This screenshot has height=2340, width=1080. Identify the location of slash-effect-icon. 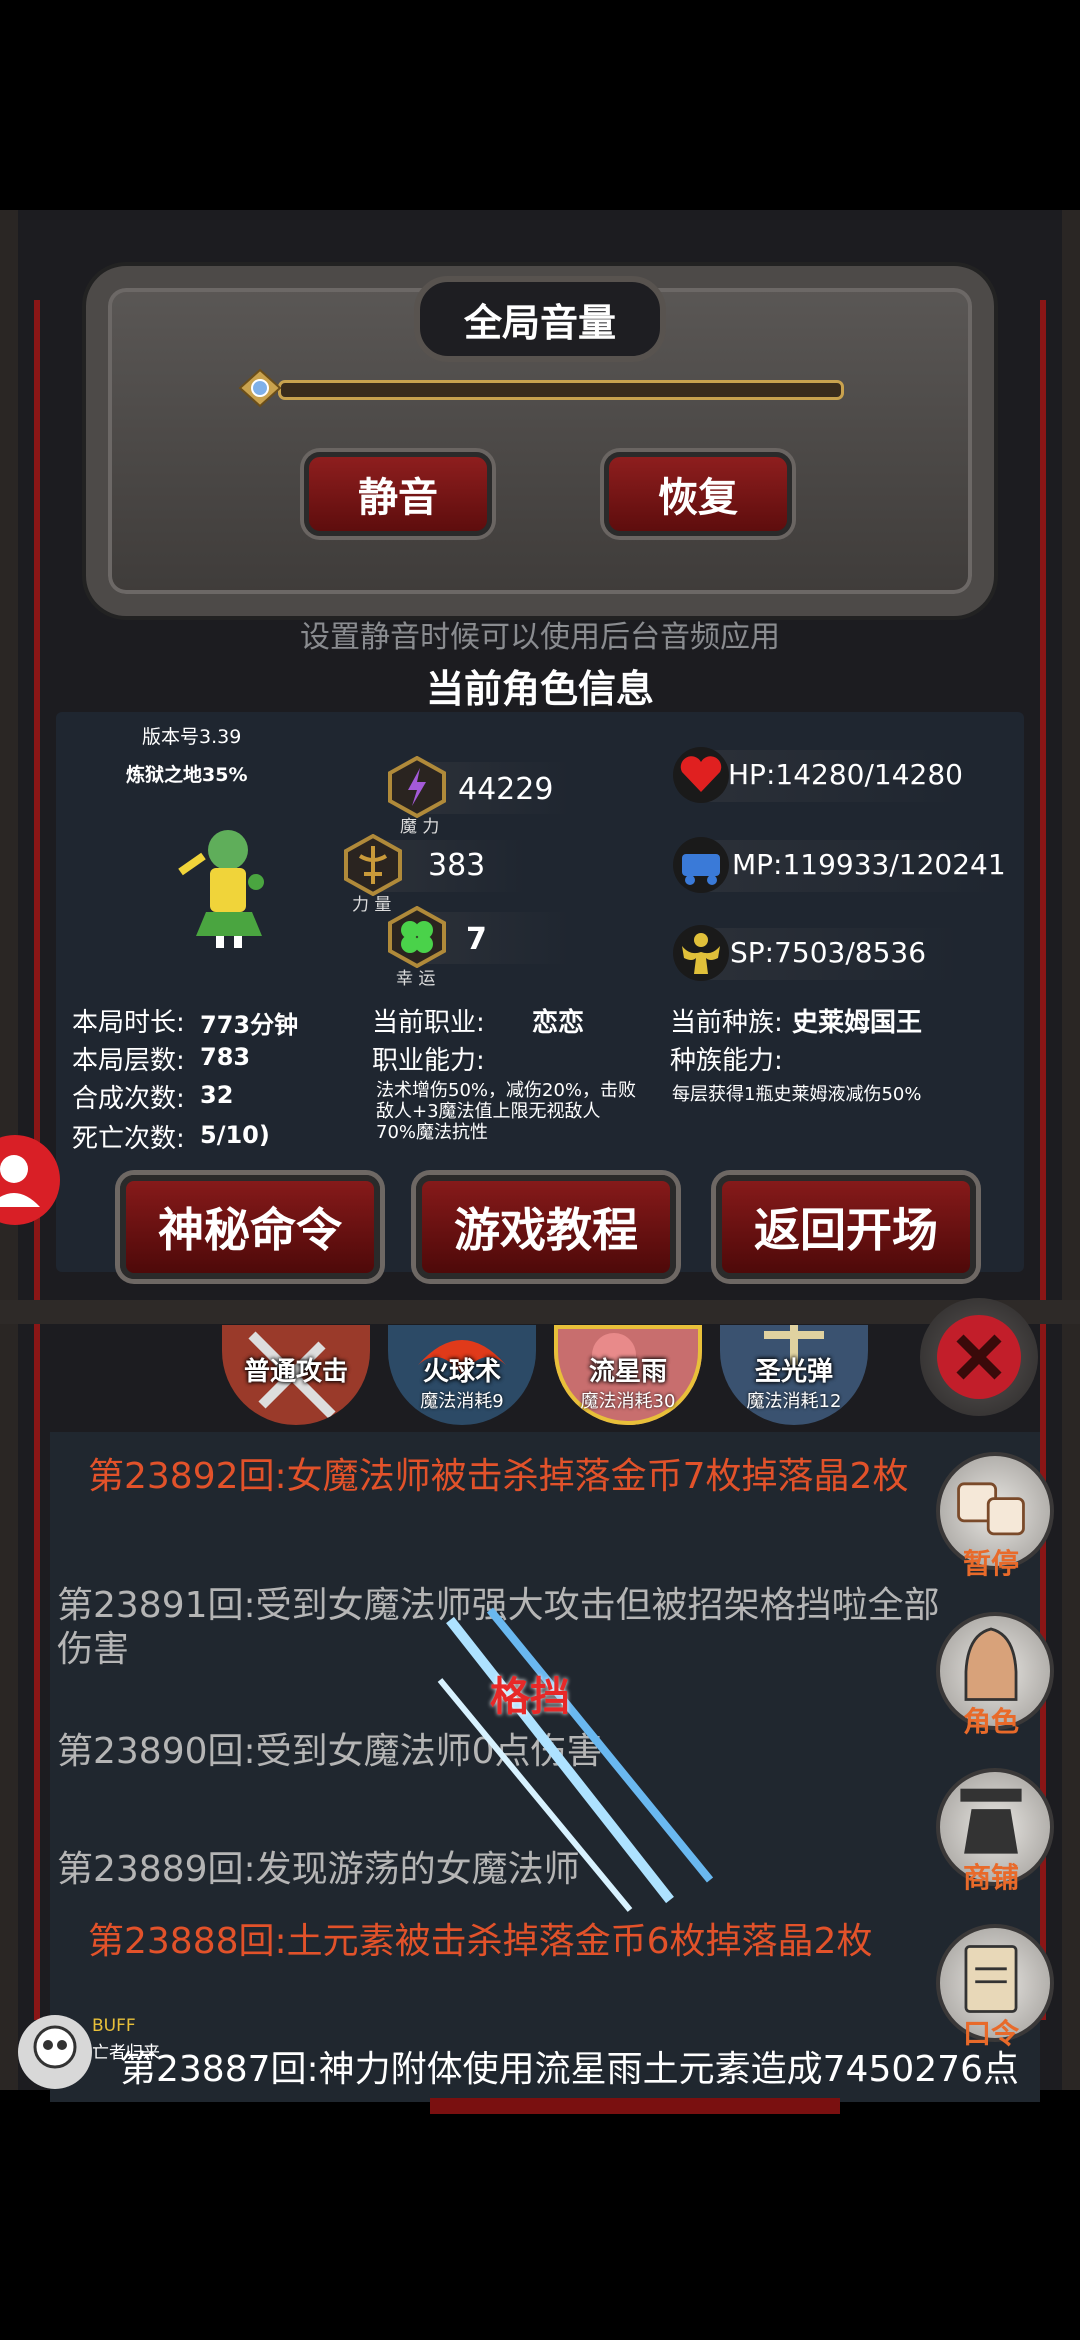
(575, 1759).